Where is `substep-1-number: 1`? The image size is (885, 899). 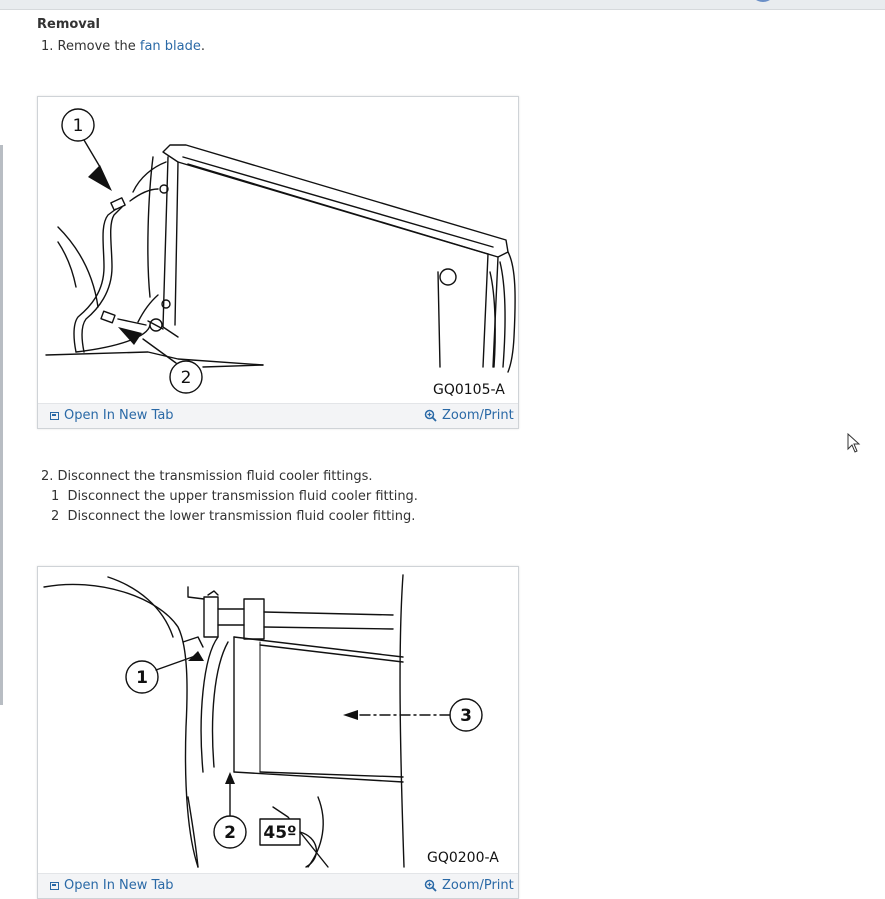 substep-1-number: 1 is located at coordinates (55, 496).